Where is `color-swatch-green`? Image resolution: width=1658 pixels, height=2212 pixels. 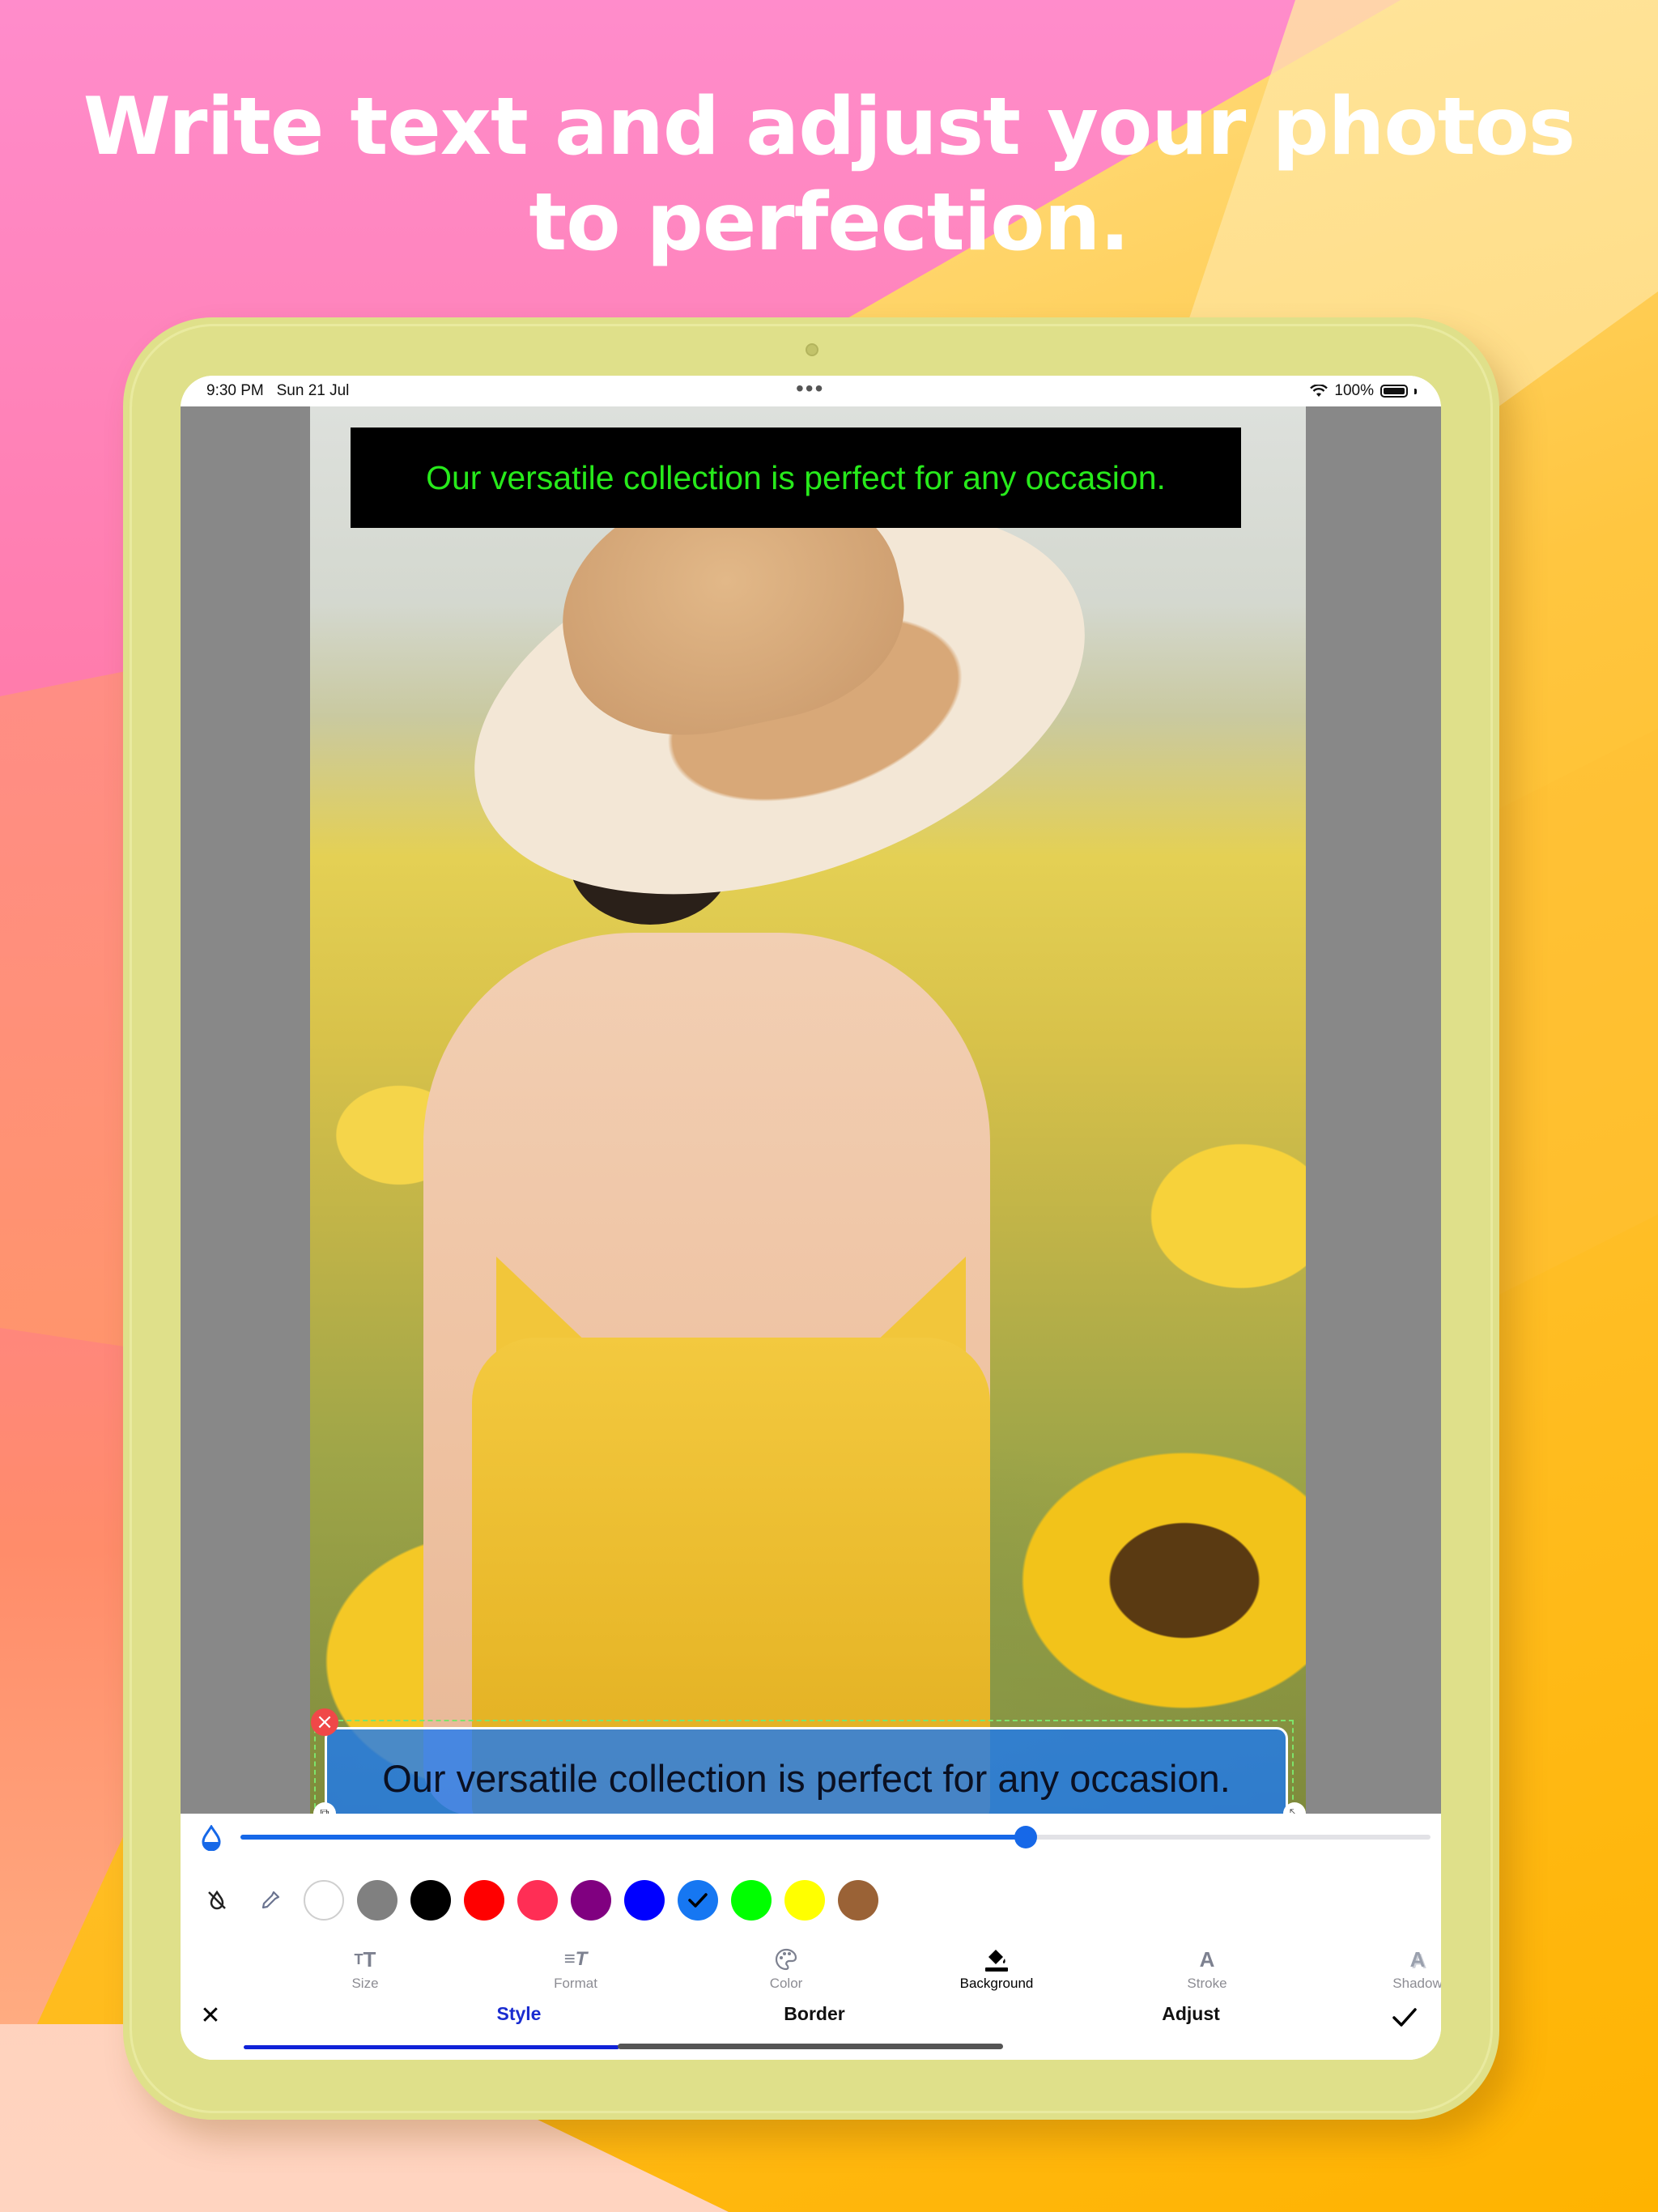
color-swatch-green is located at coordinates (751, 1900).